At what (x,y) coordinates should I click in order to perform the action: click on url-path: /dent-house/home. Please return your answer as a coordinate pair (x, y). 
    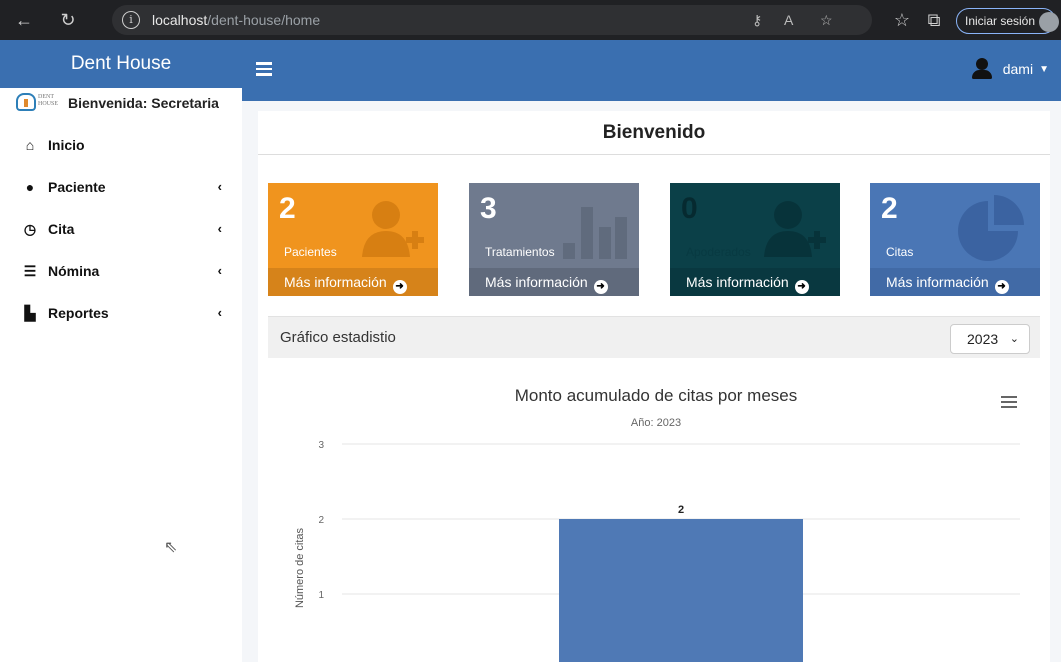
    Looking at the image, I should click on (264, 20).